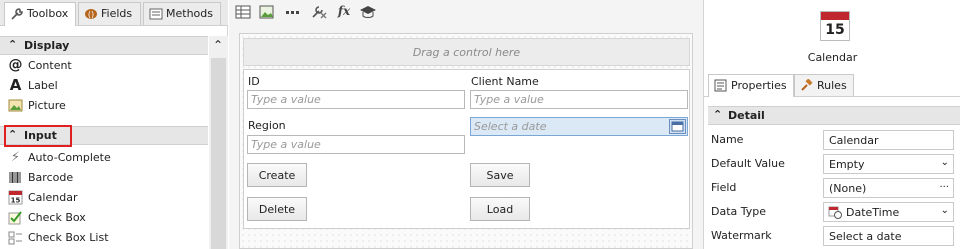 This screenshot has width=960, height=249. I want to click on toolbox-item-label: Barcode, so click(51, 177).